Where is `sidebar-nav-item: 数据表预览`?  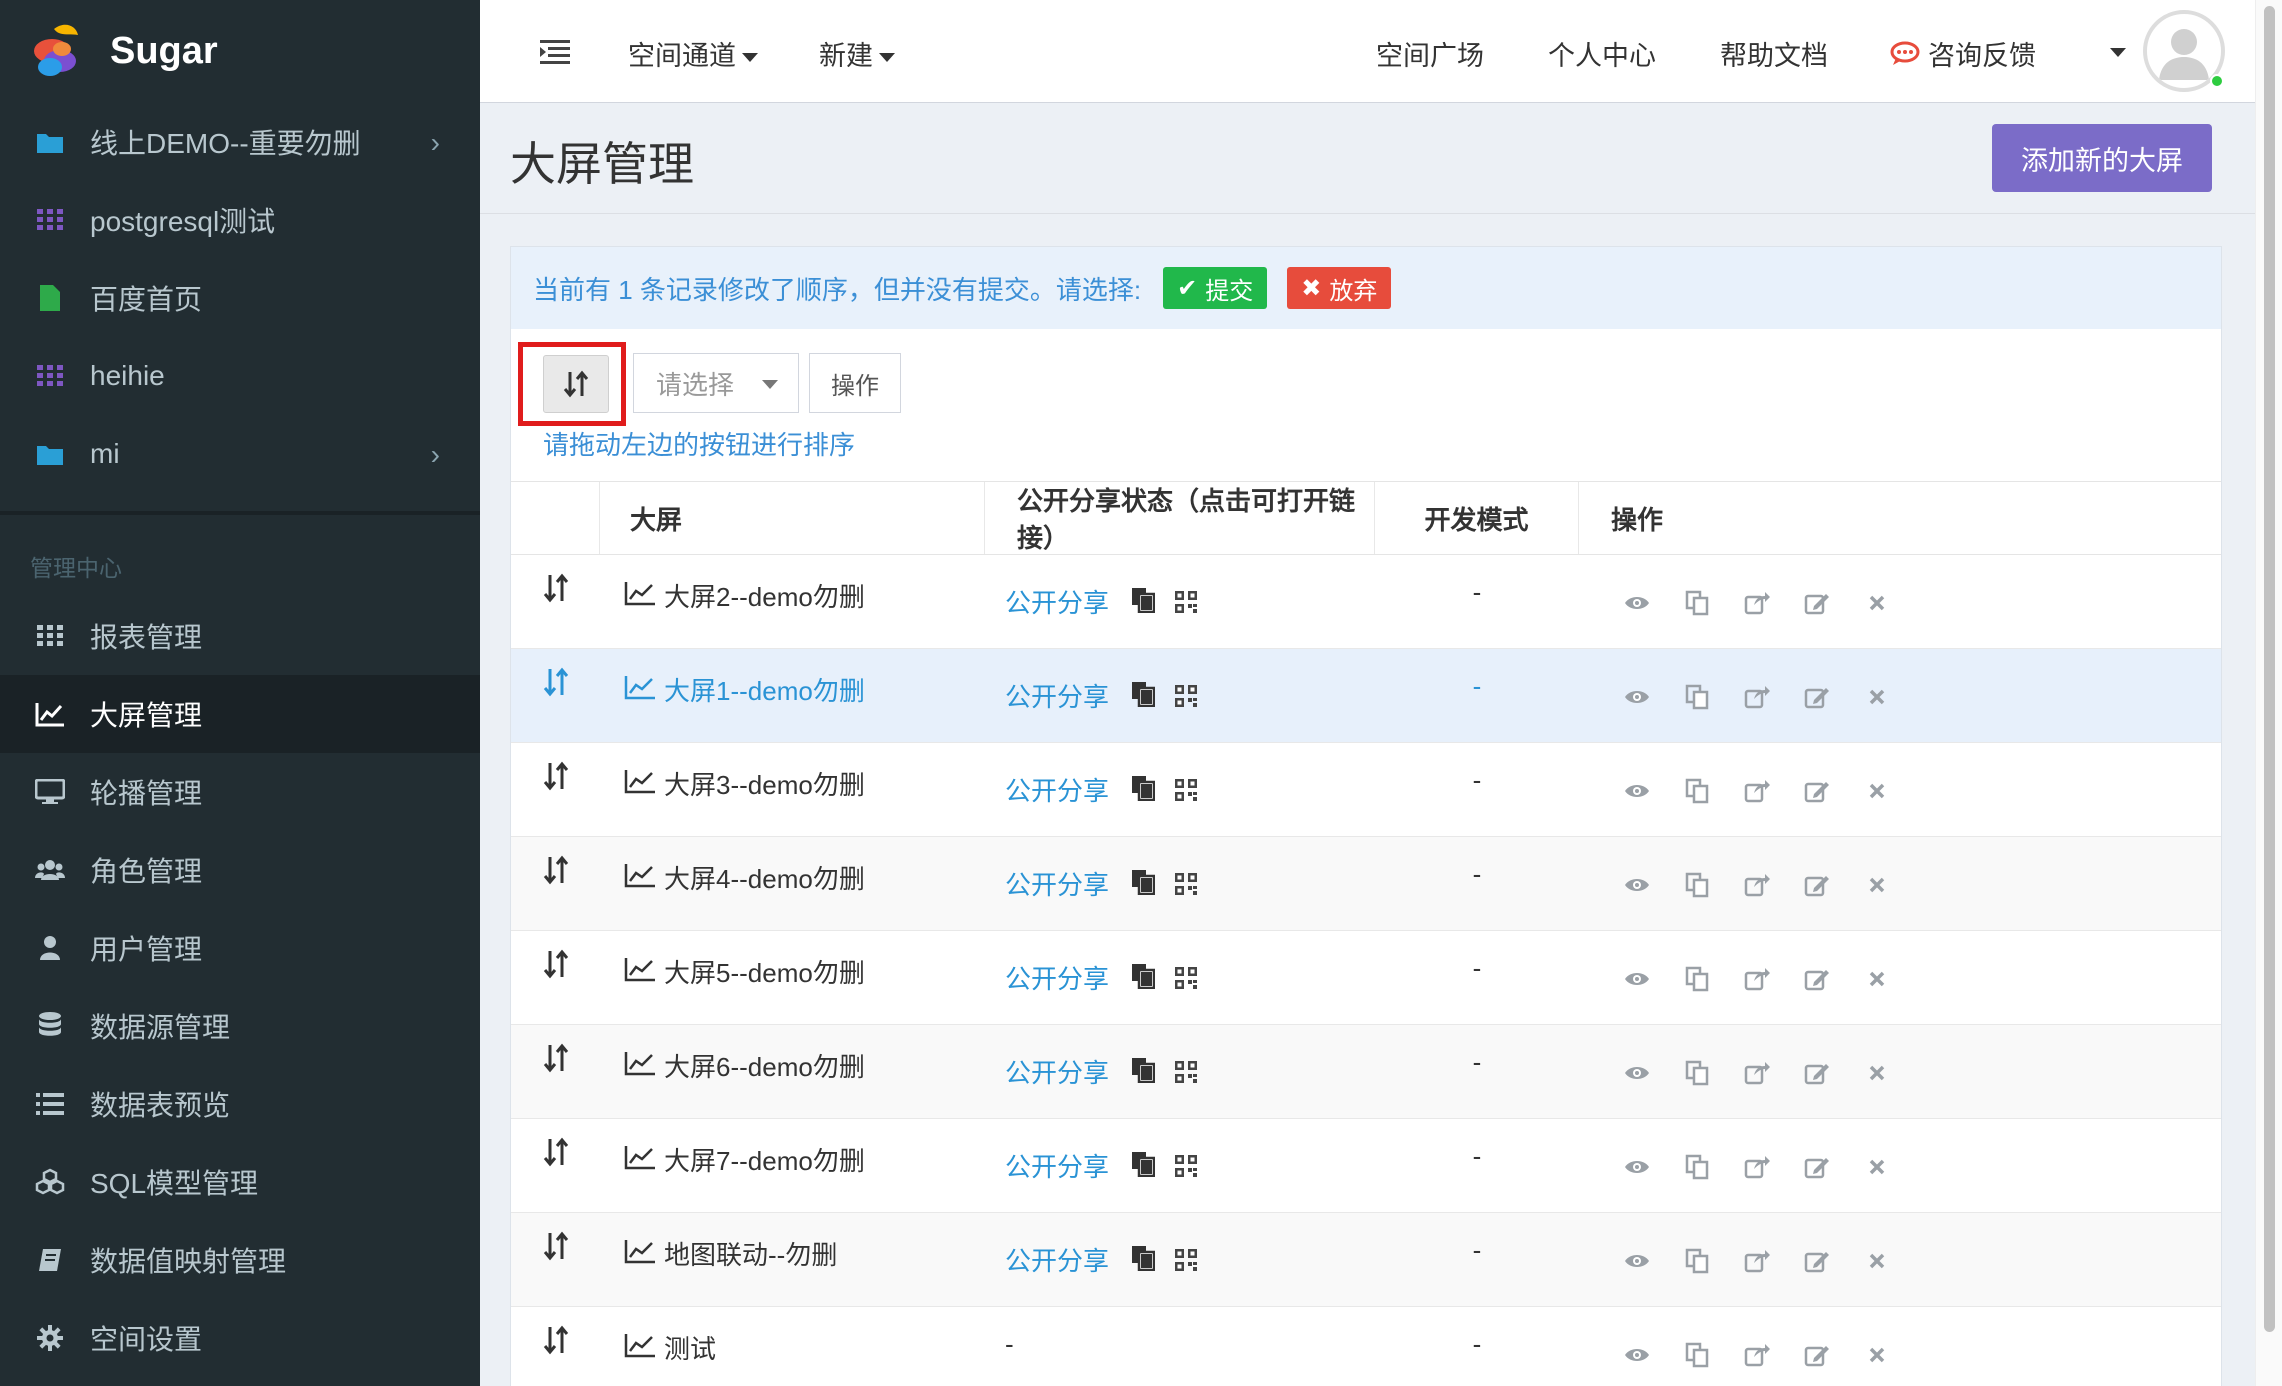 sidebar-nav-item: 数据表预览 is located at coordinates (240, 1104).